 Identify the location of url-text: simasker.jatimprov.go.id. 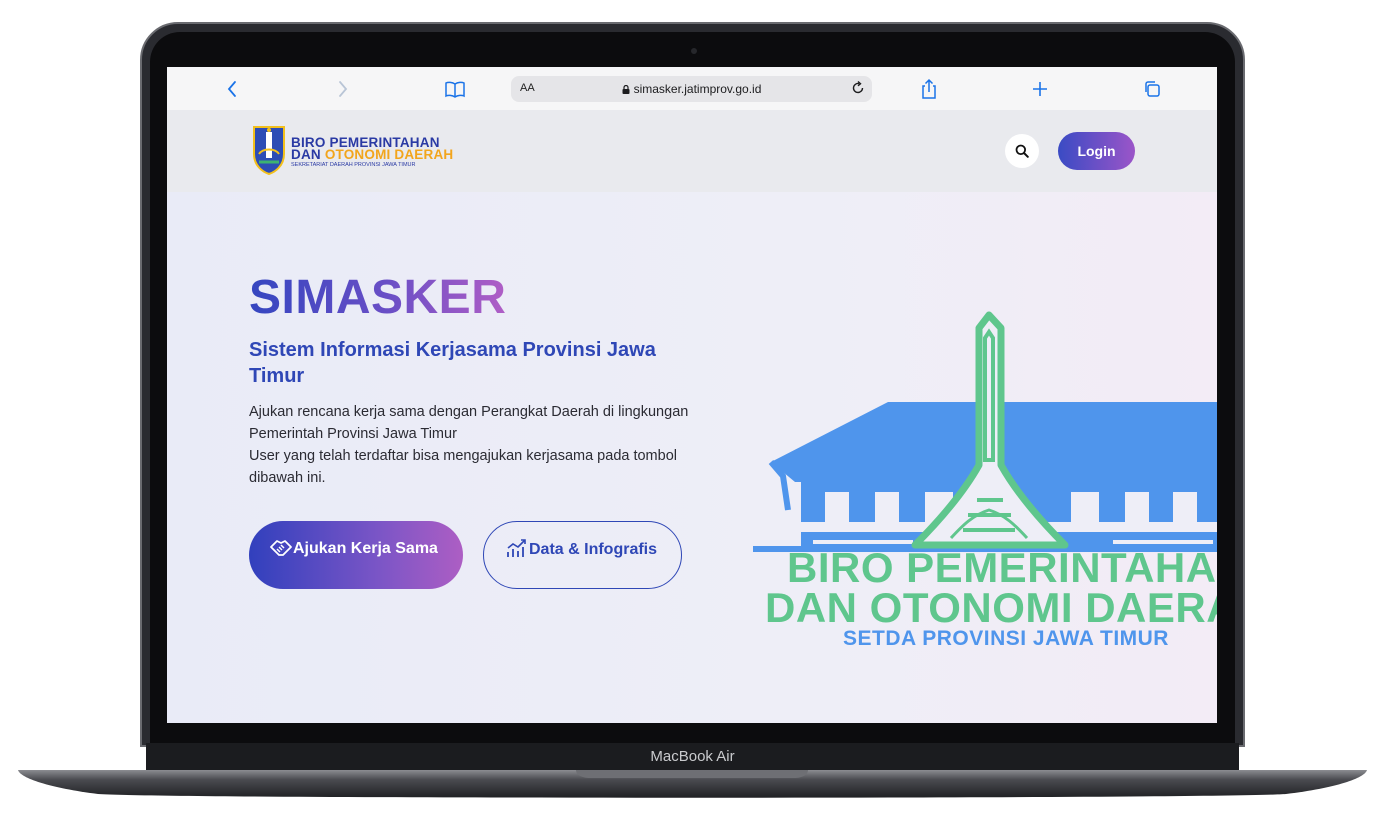
(697, 89).